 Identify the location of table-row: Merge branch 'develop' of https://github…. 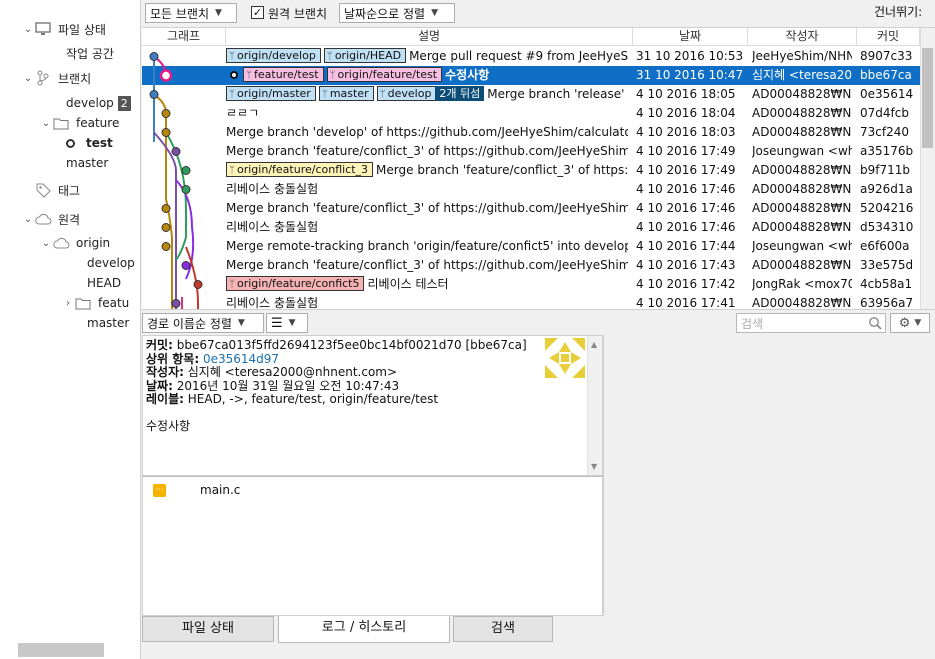
(531, 132).